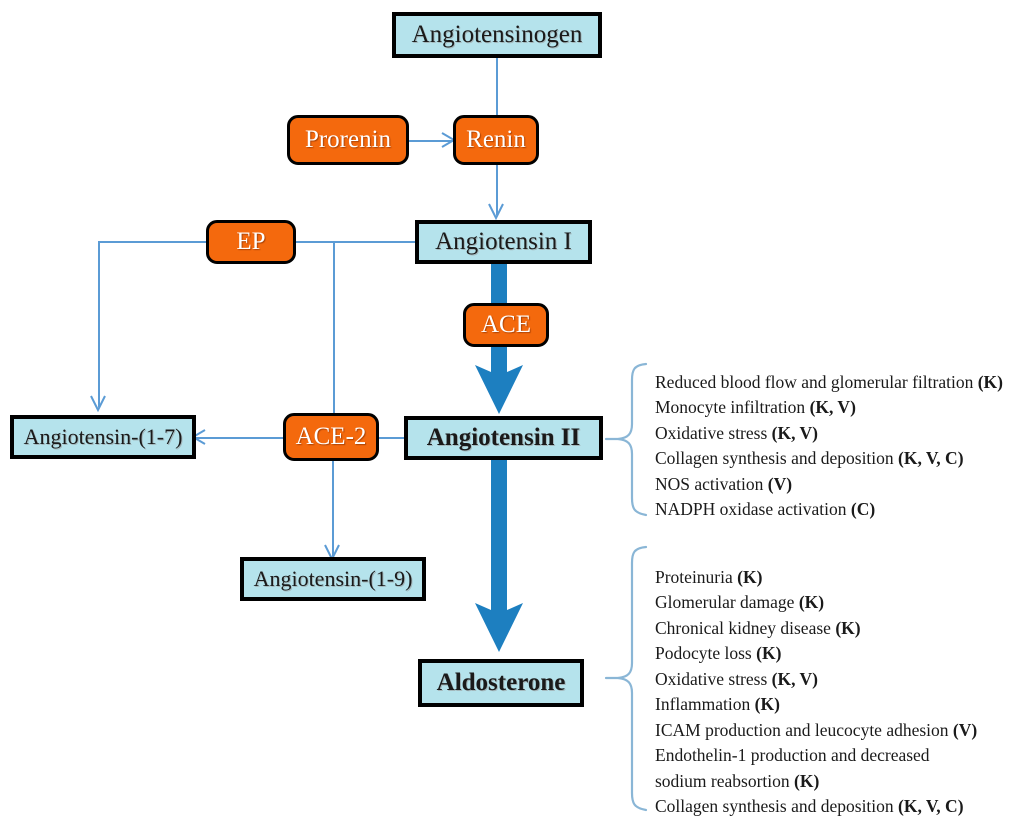 This screenshot has width=1024, height=823. Describe the element at coordinates (718, 653) in the screenshot. I see `effect-row: Podocyte loss (K)` at that location.